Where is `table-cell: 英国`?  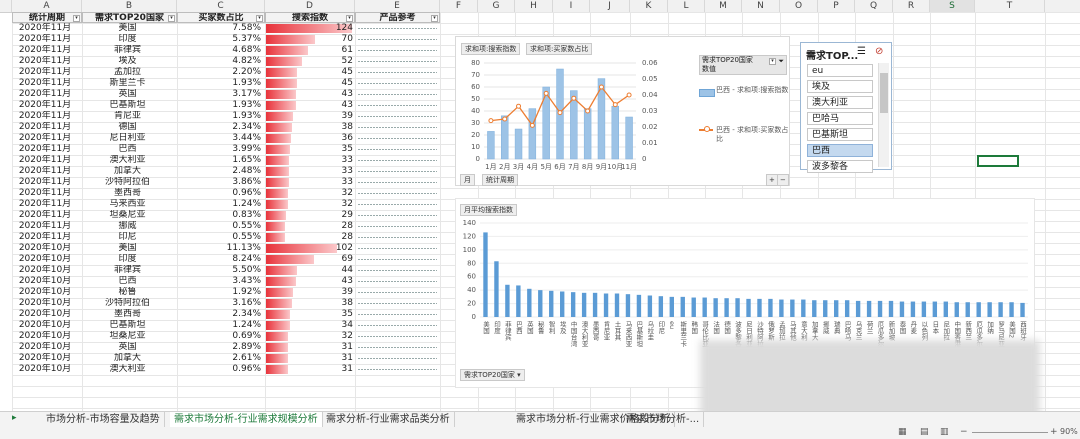 table-cell: 英国 is located at coordinates (127, 347).